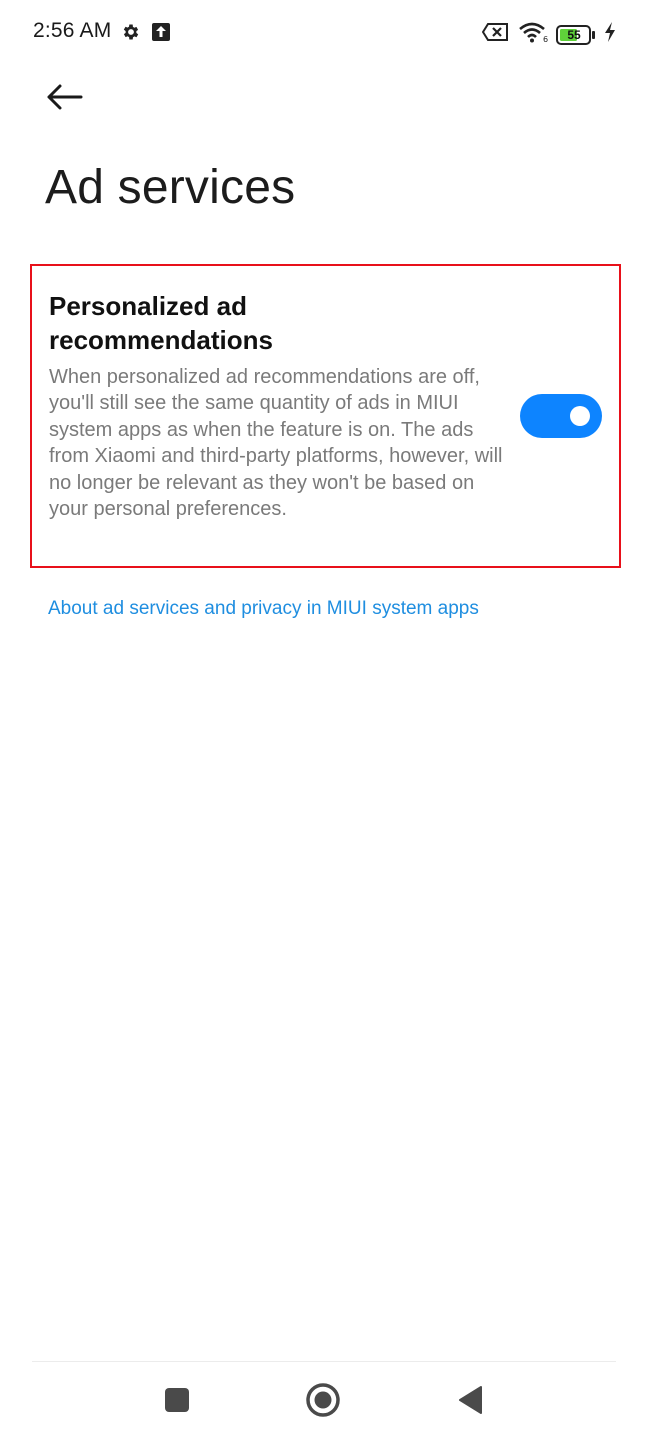 The width and height of the screenshot is (648, 1440). Describe the element at coordinates (580, 416) in the screenshot. I see `toggle-knob` at that location.